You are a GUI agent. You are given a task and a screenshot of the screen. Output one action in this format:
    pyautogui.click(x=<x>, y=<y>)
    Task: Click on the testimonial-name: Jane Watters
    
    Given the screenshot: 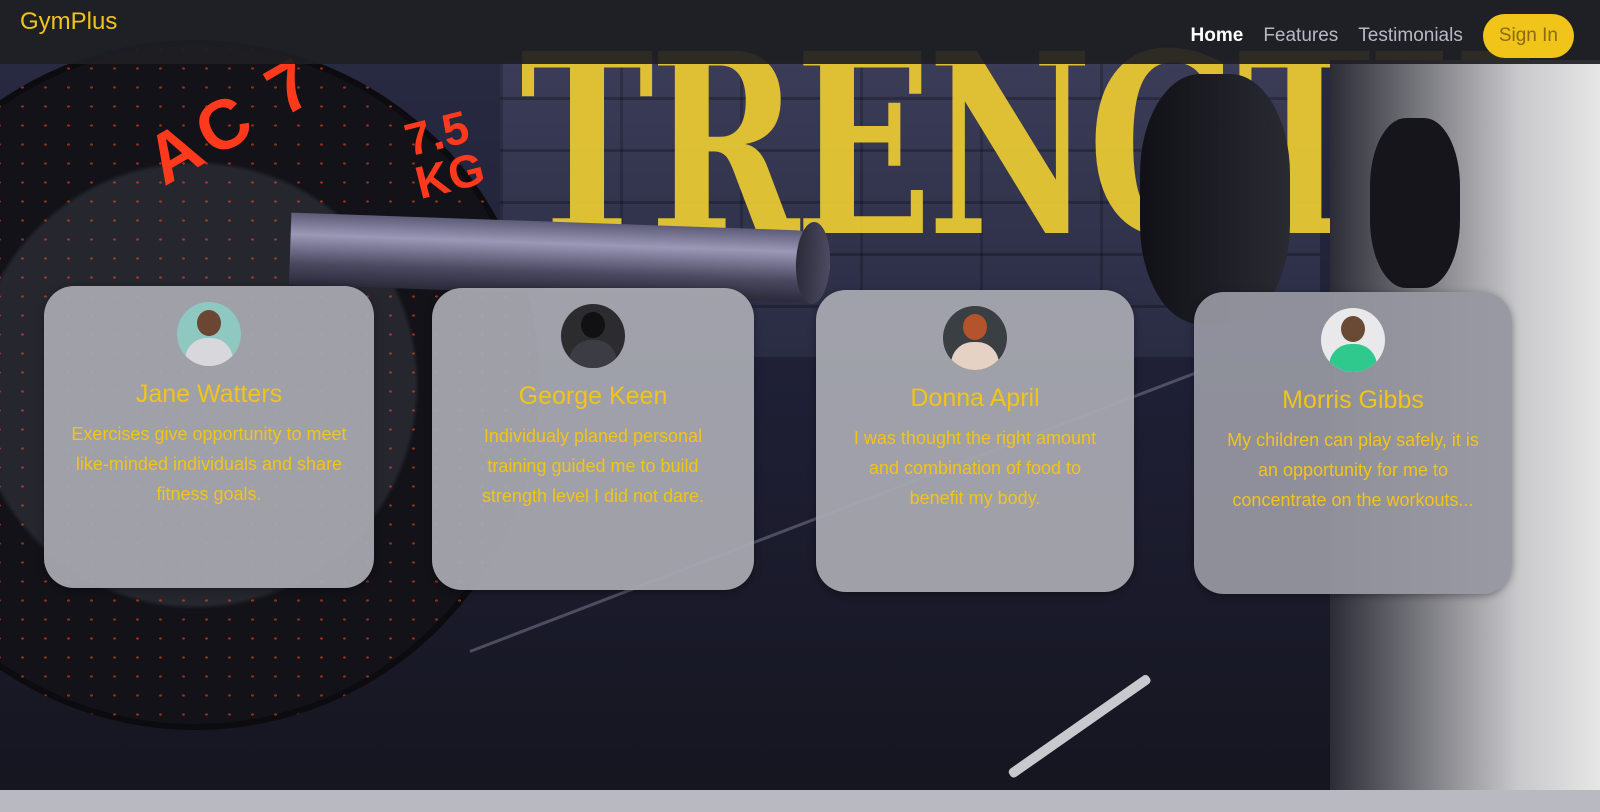 What is the action you would take?
    pyautogui.click(x=209, y=394)
    